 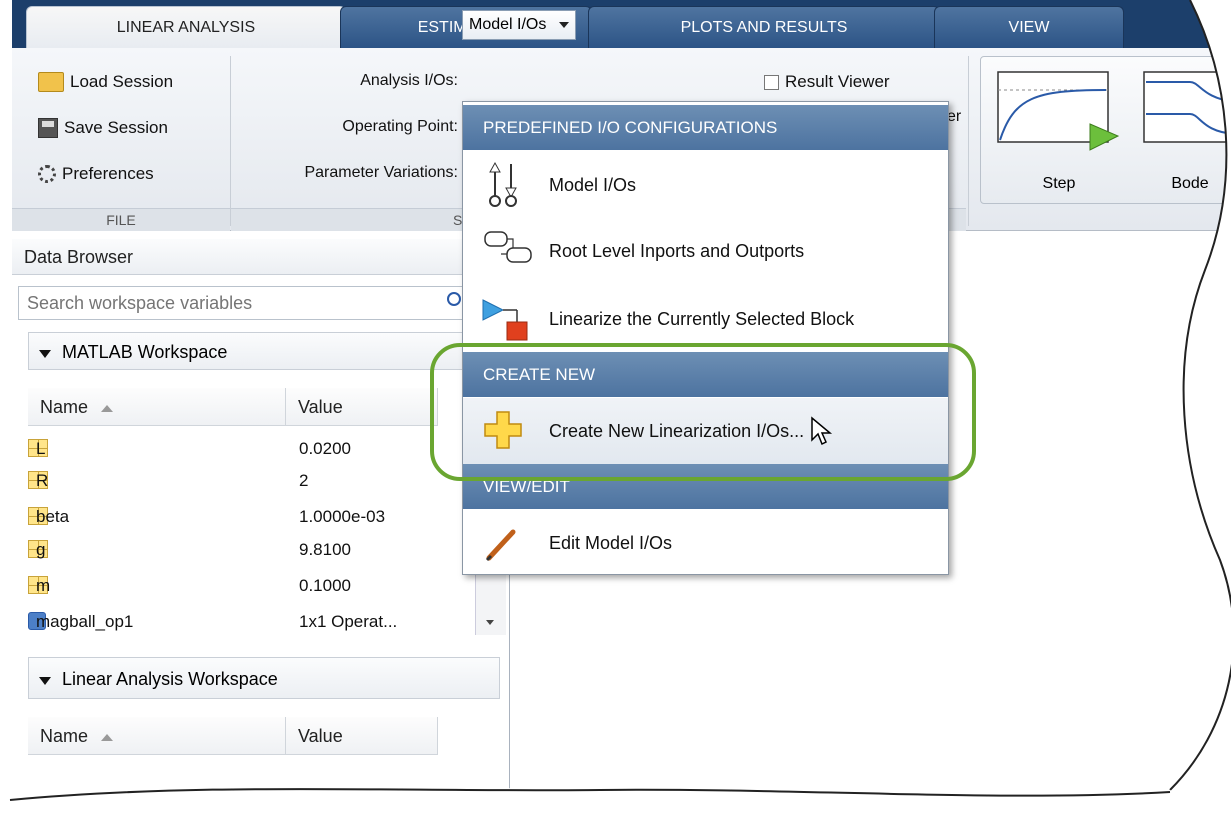 I want to click on result-viewer-label: Result Viewer, so click(x=837, y=81).